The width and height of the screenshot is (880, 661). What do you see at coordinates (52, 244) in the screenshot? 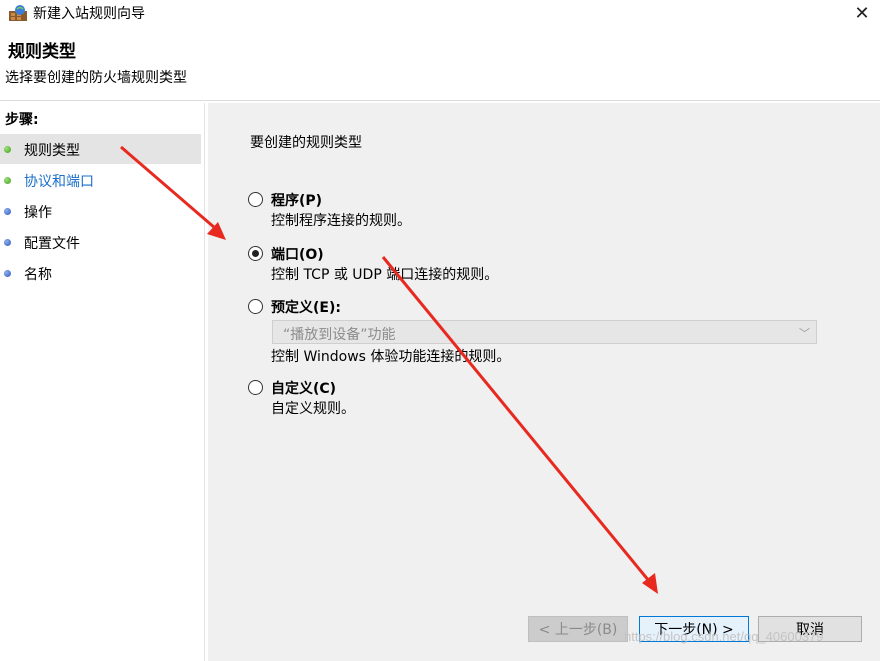
I see `step-label: 配置文件` at bounding box center [52, 244].